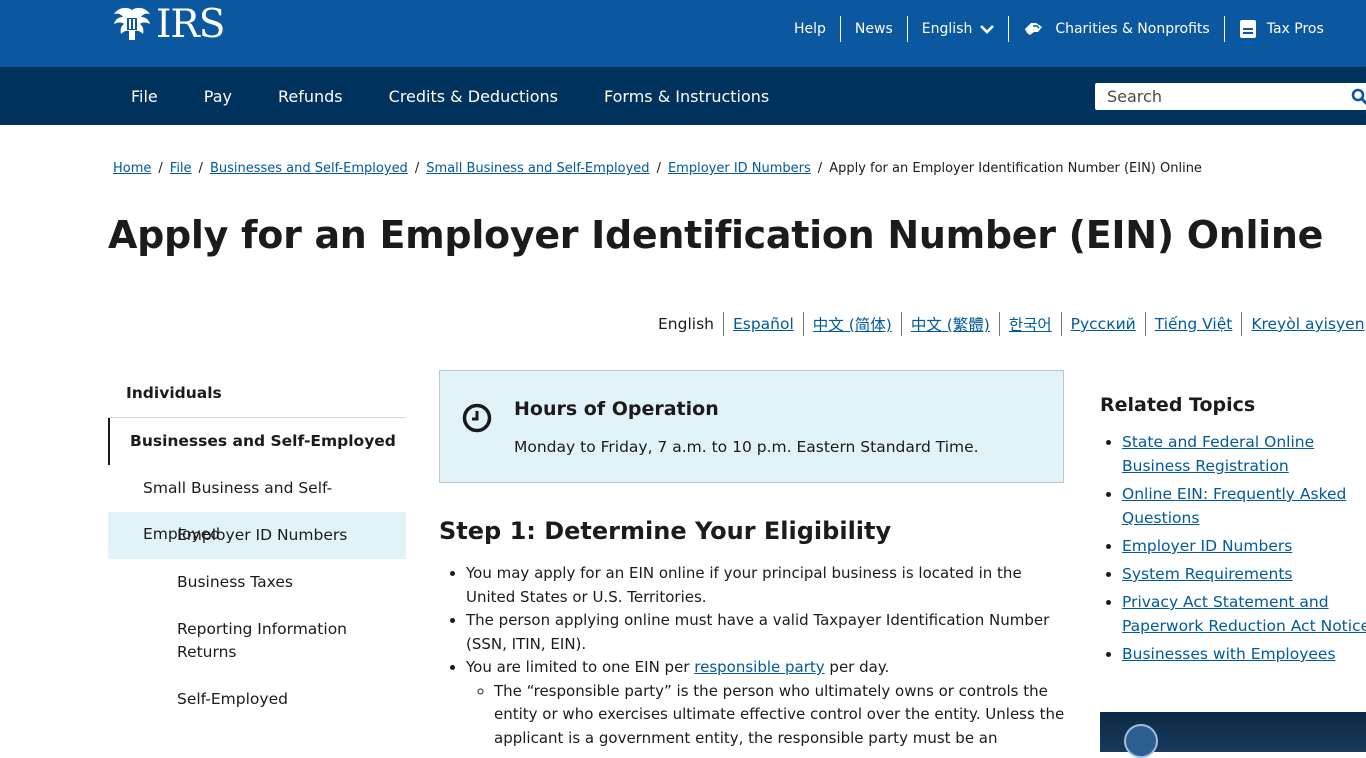 This screenshot has width=1366, height=758. I want to click on sidebar-item-label: Reporting Information Returns, so click(262, 640).